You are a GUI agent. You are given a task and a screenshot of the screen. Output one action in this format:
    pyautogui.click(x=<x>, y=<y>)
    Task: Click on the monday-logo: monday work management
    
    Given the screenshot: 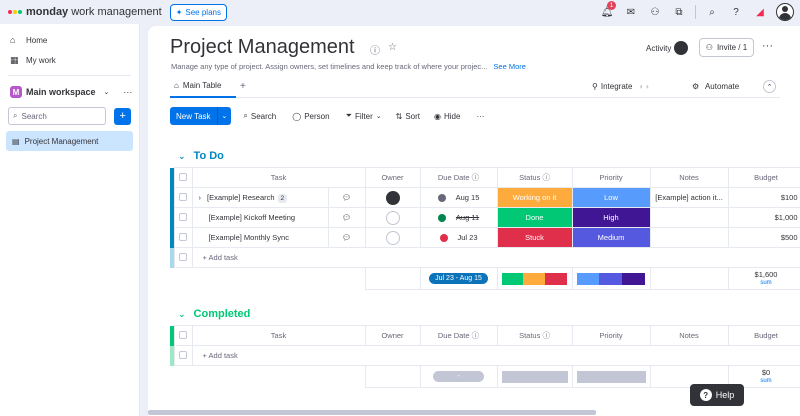 What is the action you would take?
    pyautogui.click(x=85, y=12)
    